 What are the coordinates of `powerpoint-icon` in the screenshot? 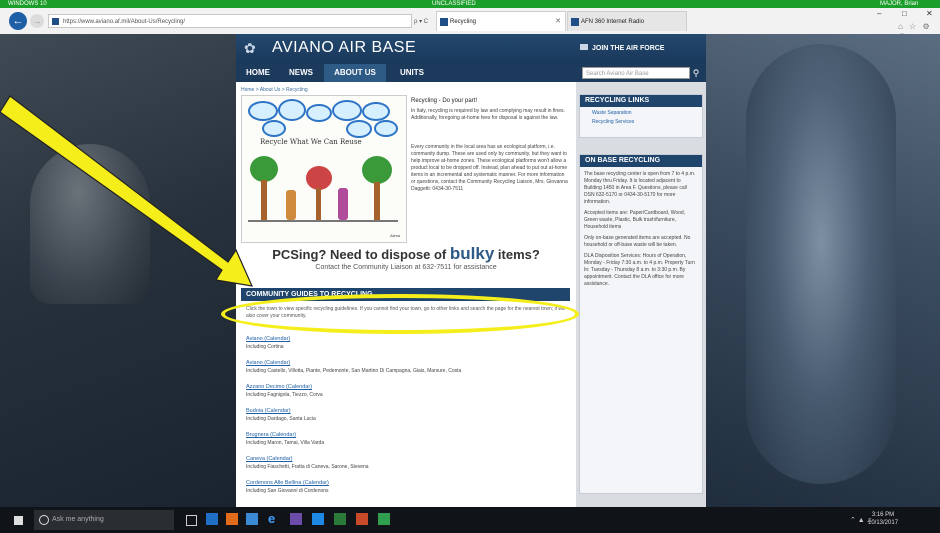 It's located at (362, 519).